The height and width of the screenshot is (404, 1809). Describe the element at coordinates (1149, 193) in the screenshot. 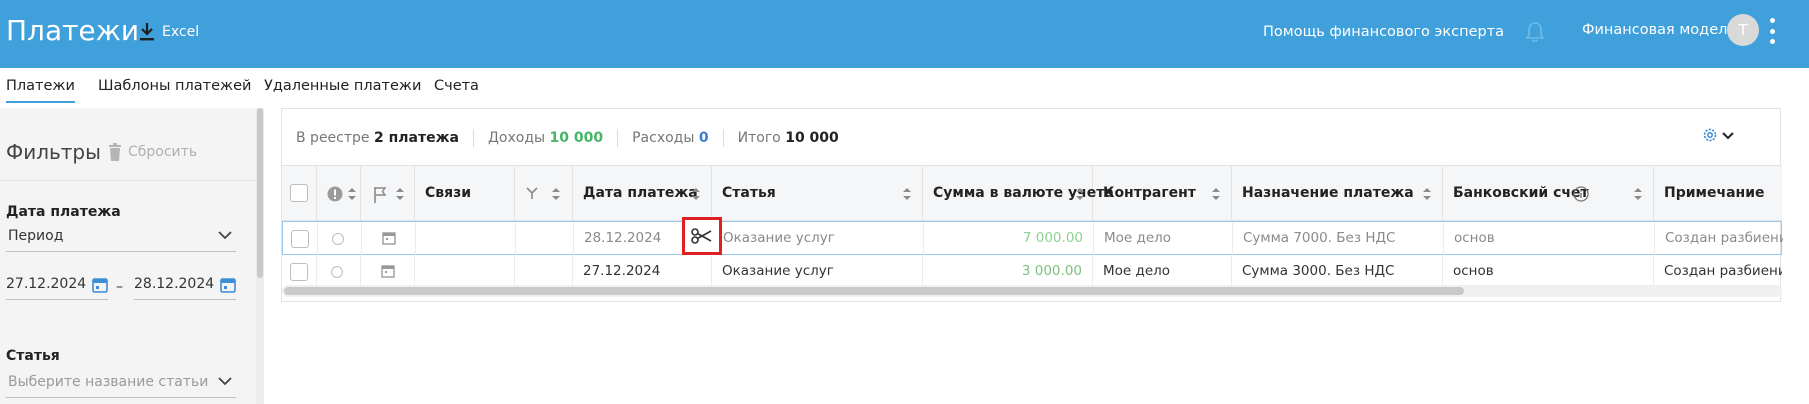

I see `counterparty-header-label: Контрагент` at that location.